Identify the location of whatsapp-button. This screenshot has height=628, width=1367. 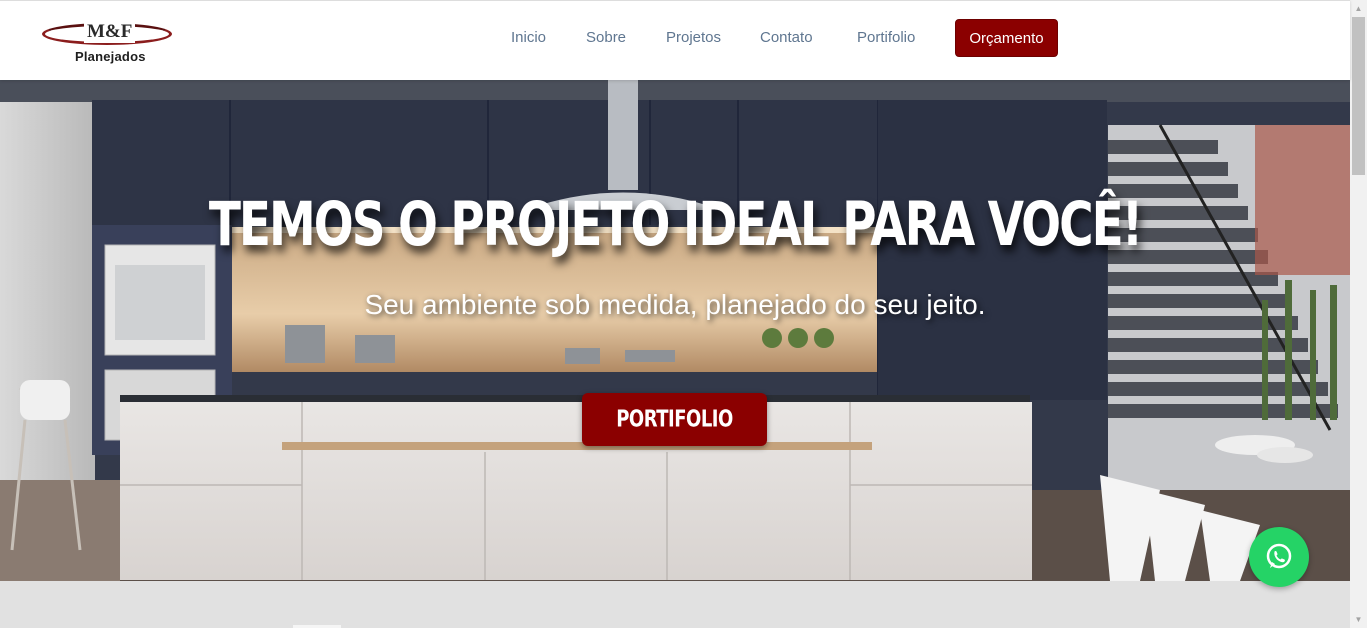
(1279, 557).